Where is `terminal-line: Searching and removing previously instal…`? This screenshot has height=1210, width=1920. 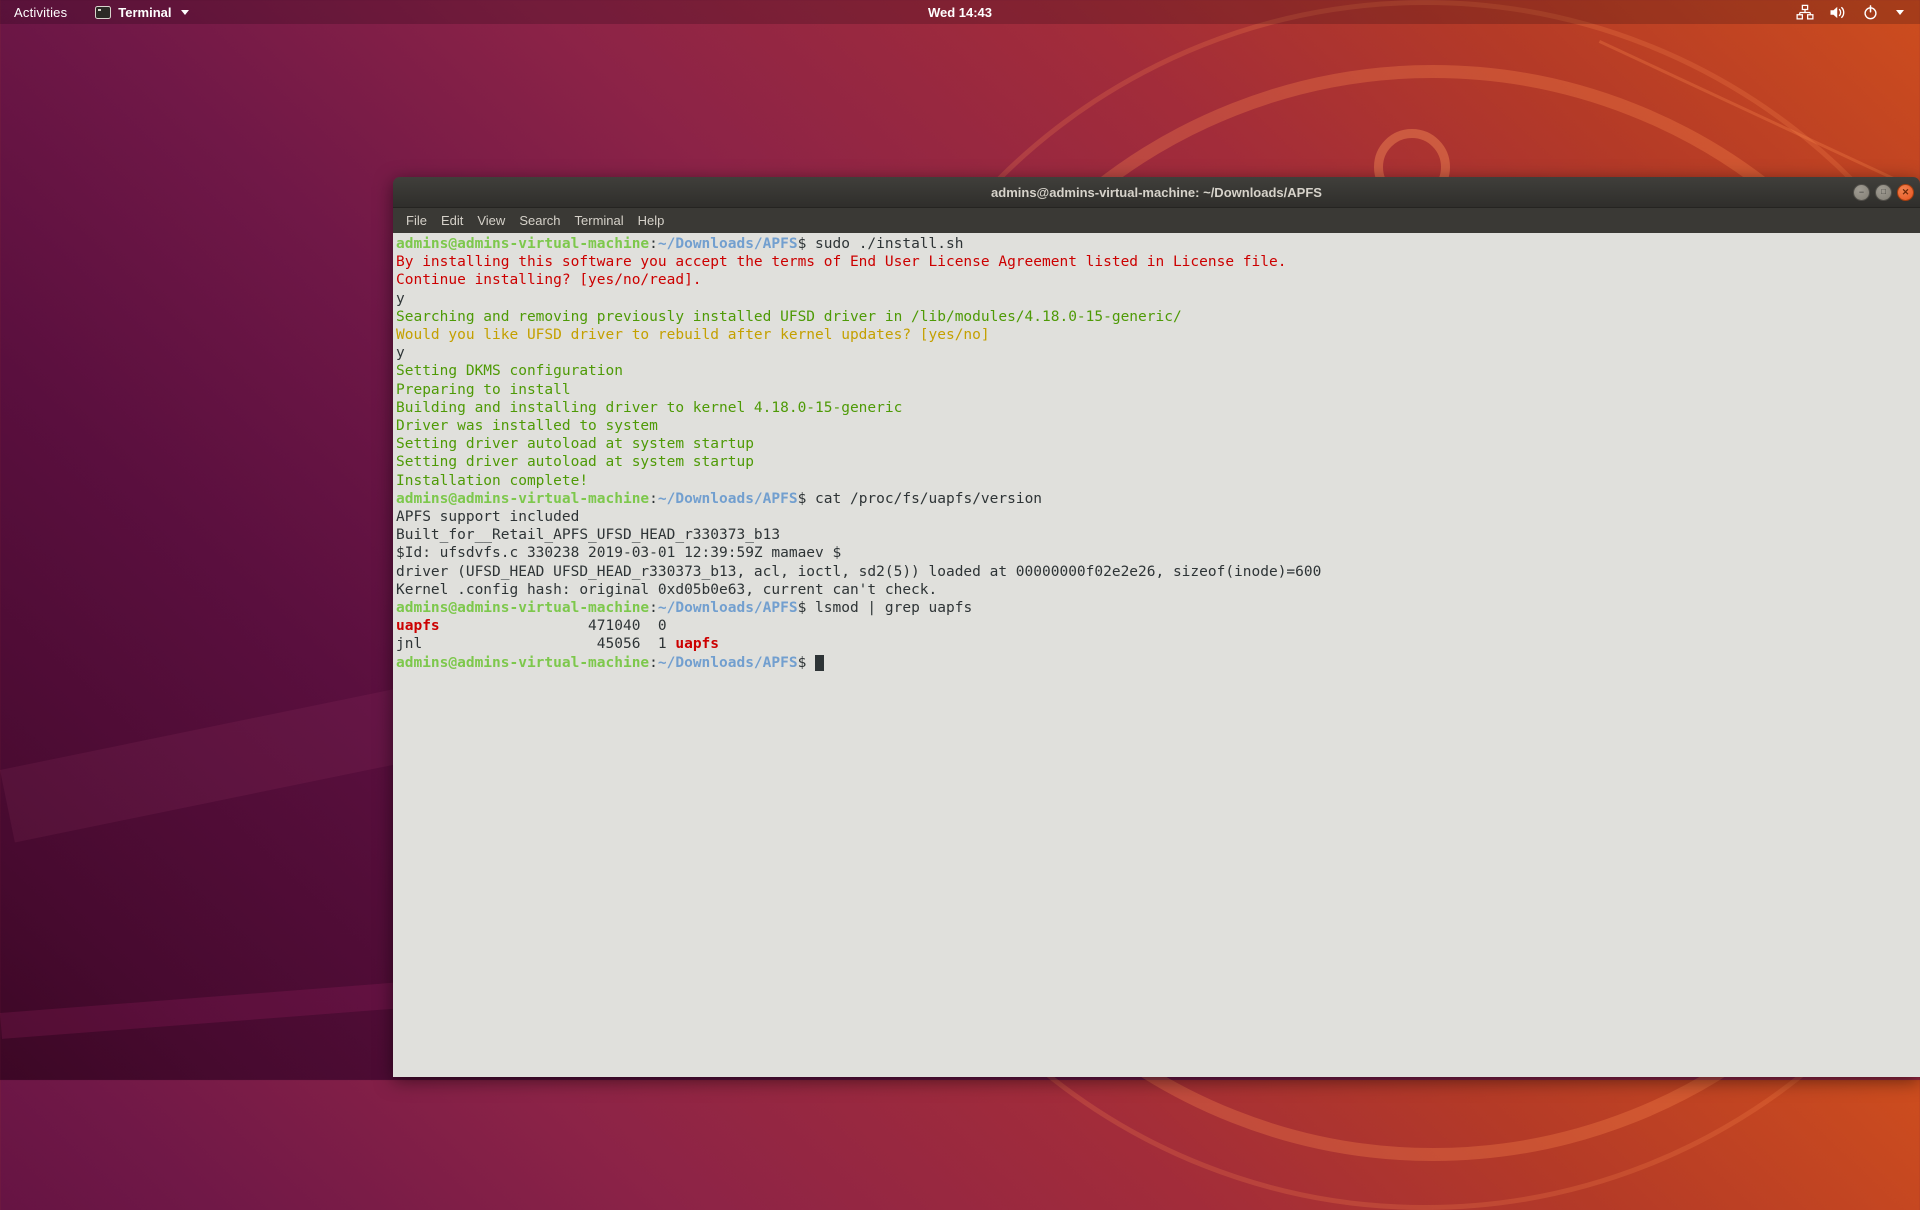 terminal-line: Searching and removing previously instal… is located at coordinates (789, 316).